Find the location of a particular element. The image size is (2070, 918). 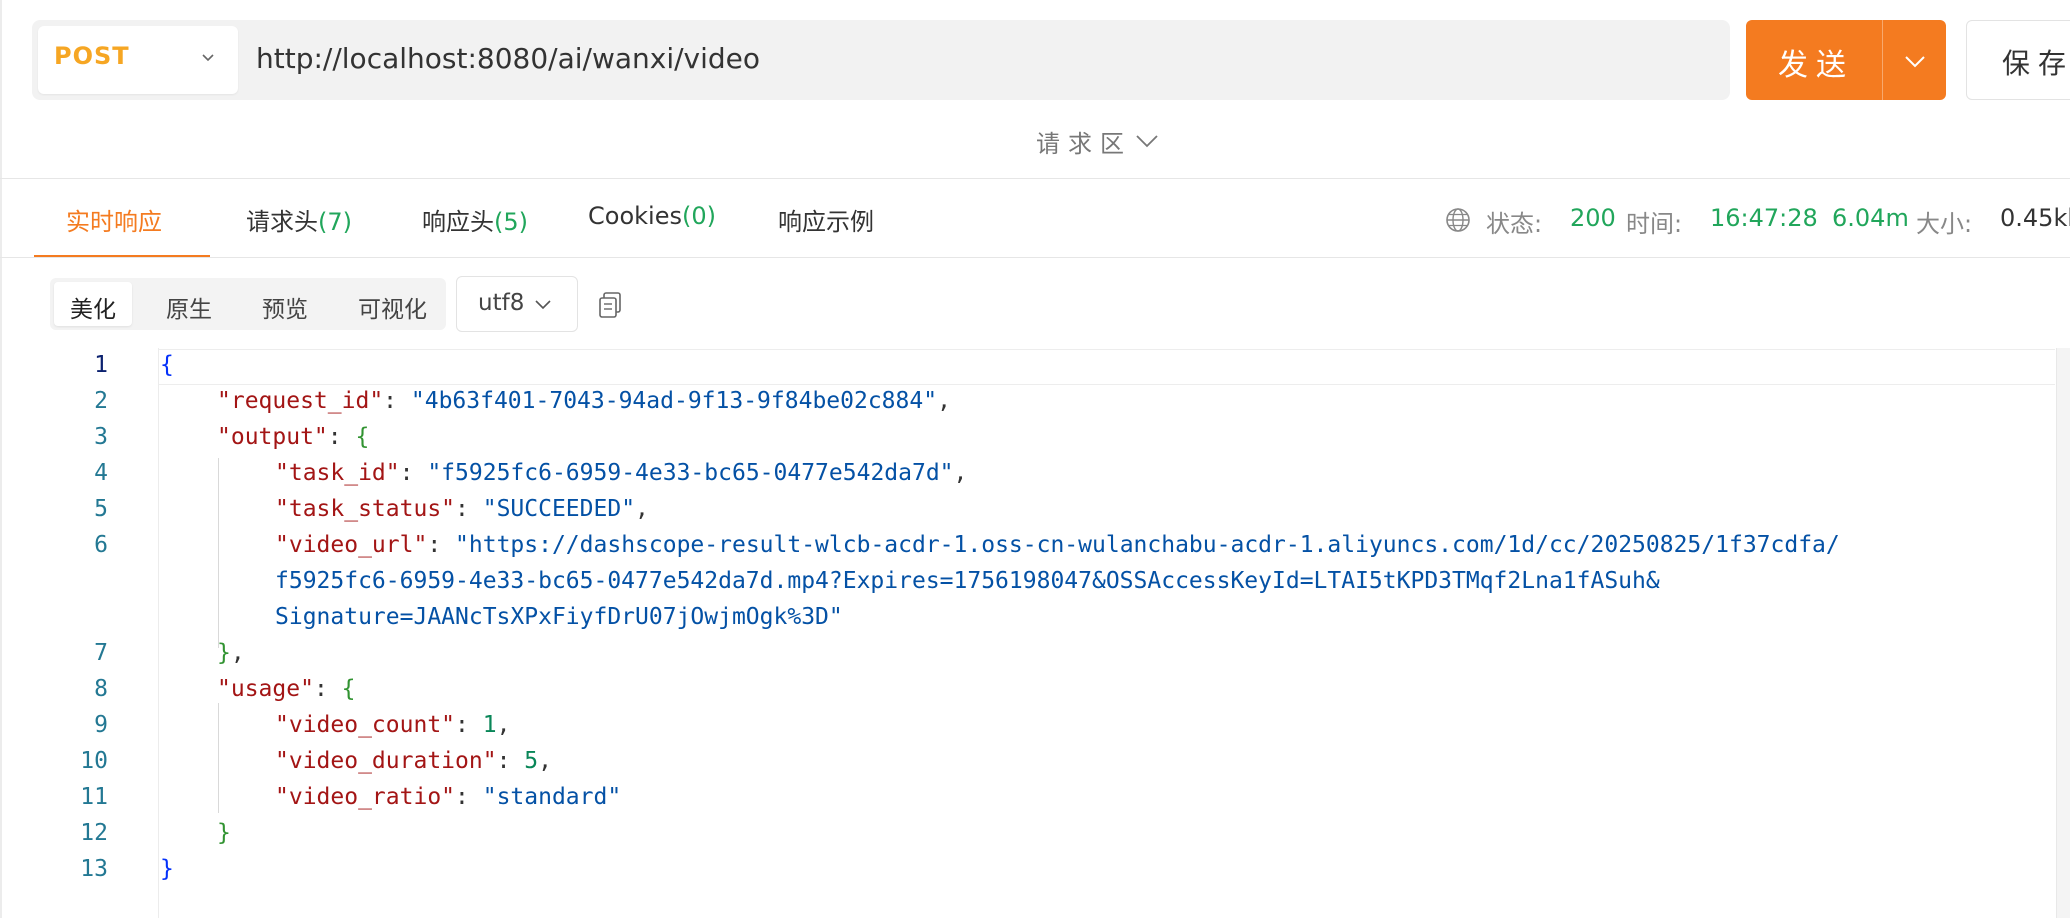

code-line: }, is located at coordinates (231, 653).